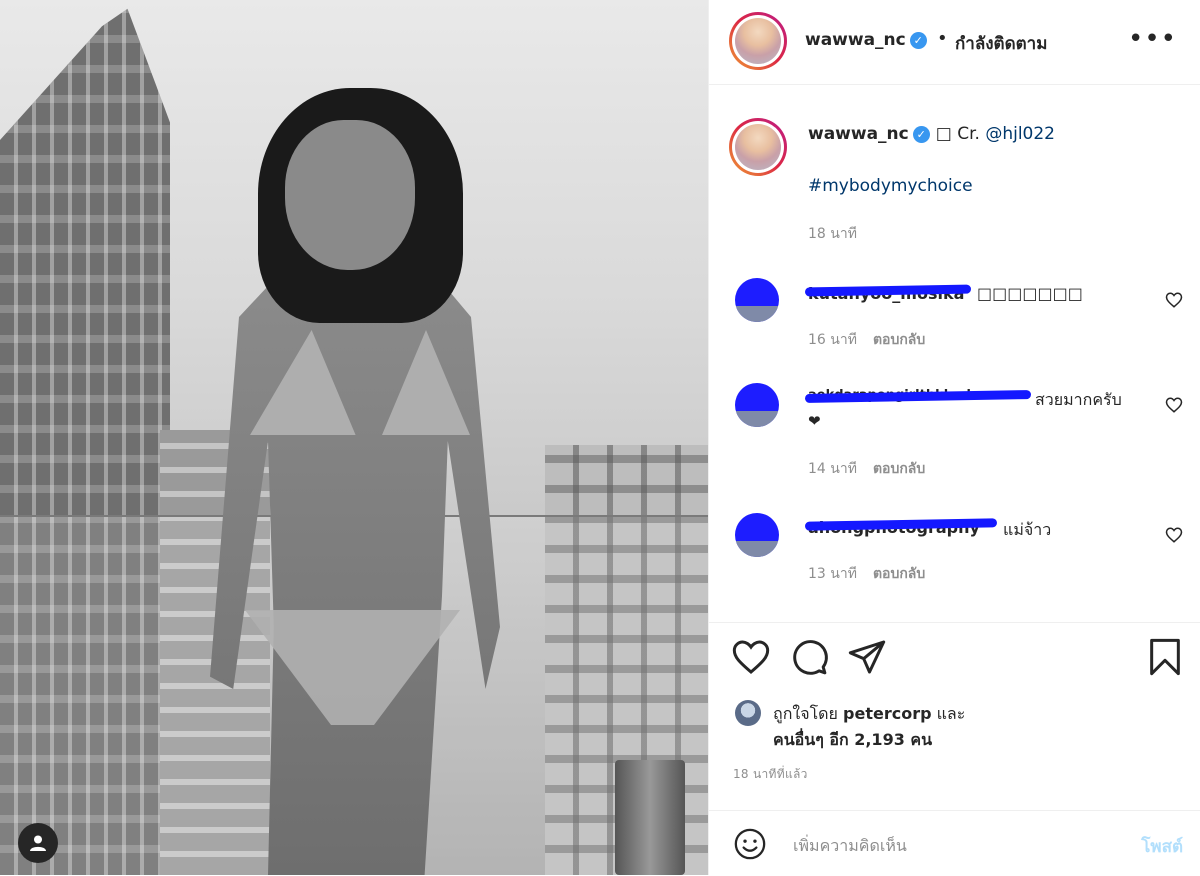 This screenshot has width=1200, height=876. Describe the element at coordinates (1152, 39) in the screenshot. I see `more-options-icon: •••` at that location.